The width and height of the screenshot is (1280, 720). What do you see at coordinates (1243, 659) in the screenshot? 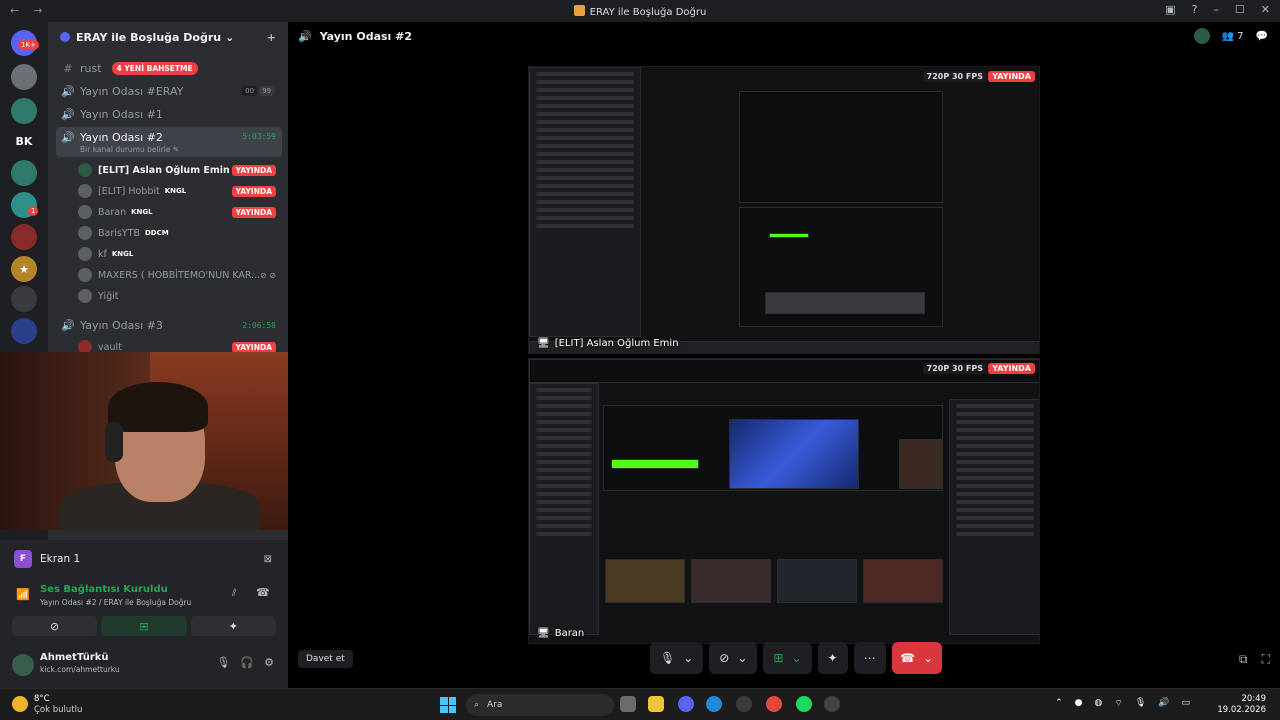
I see `popout-icon: ⧉` at bounding box center [1243, 659].